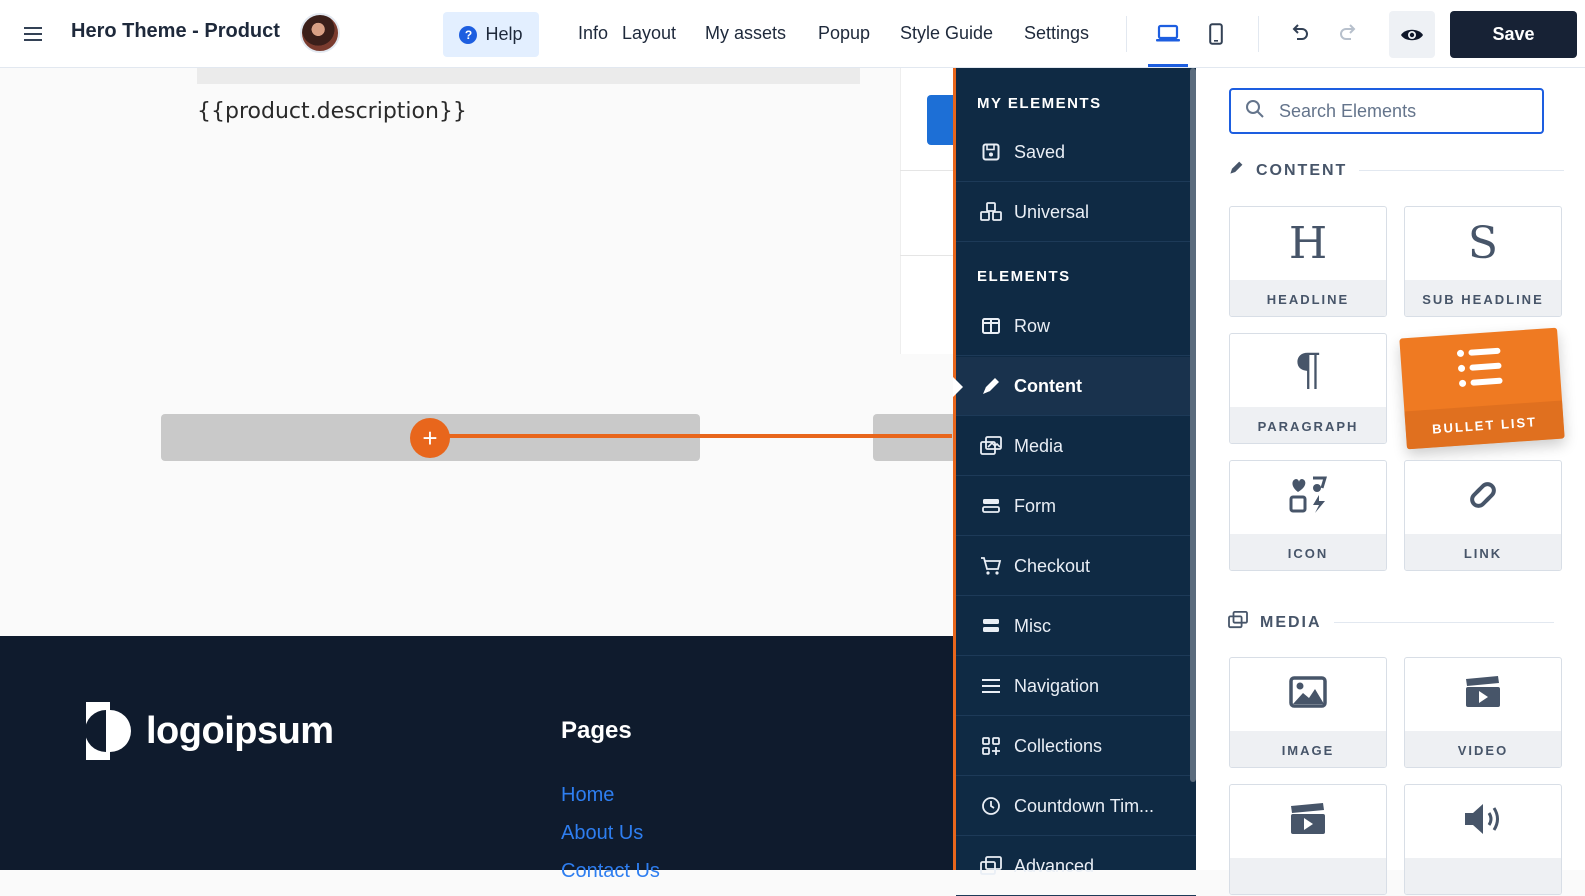 This screenshot has width=1585, height=896. Describe the element at coordinates (745, 33) in the screenshot. I see `nav-my-assets: My assets` at that location.